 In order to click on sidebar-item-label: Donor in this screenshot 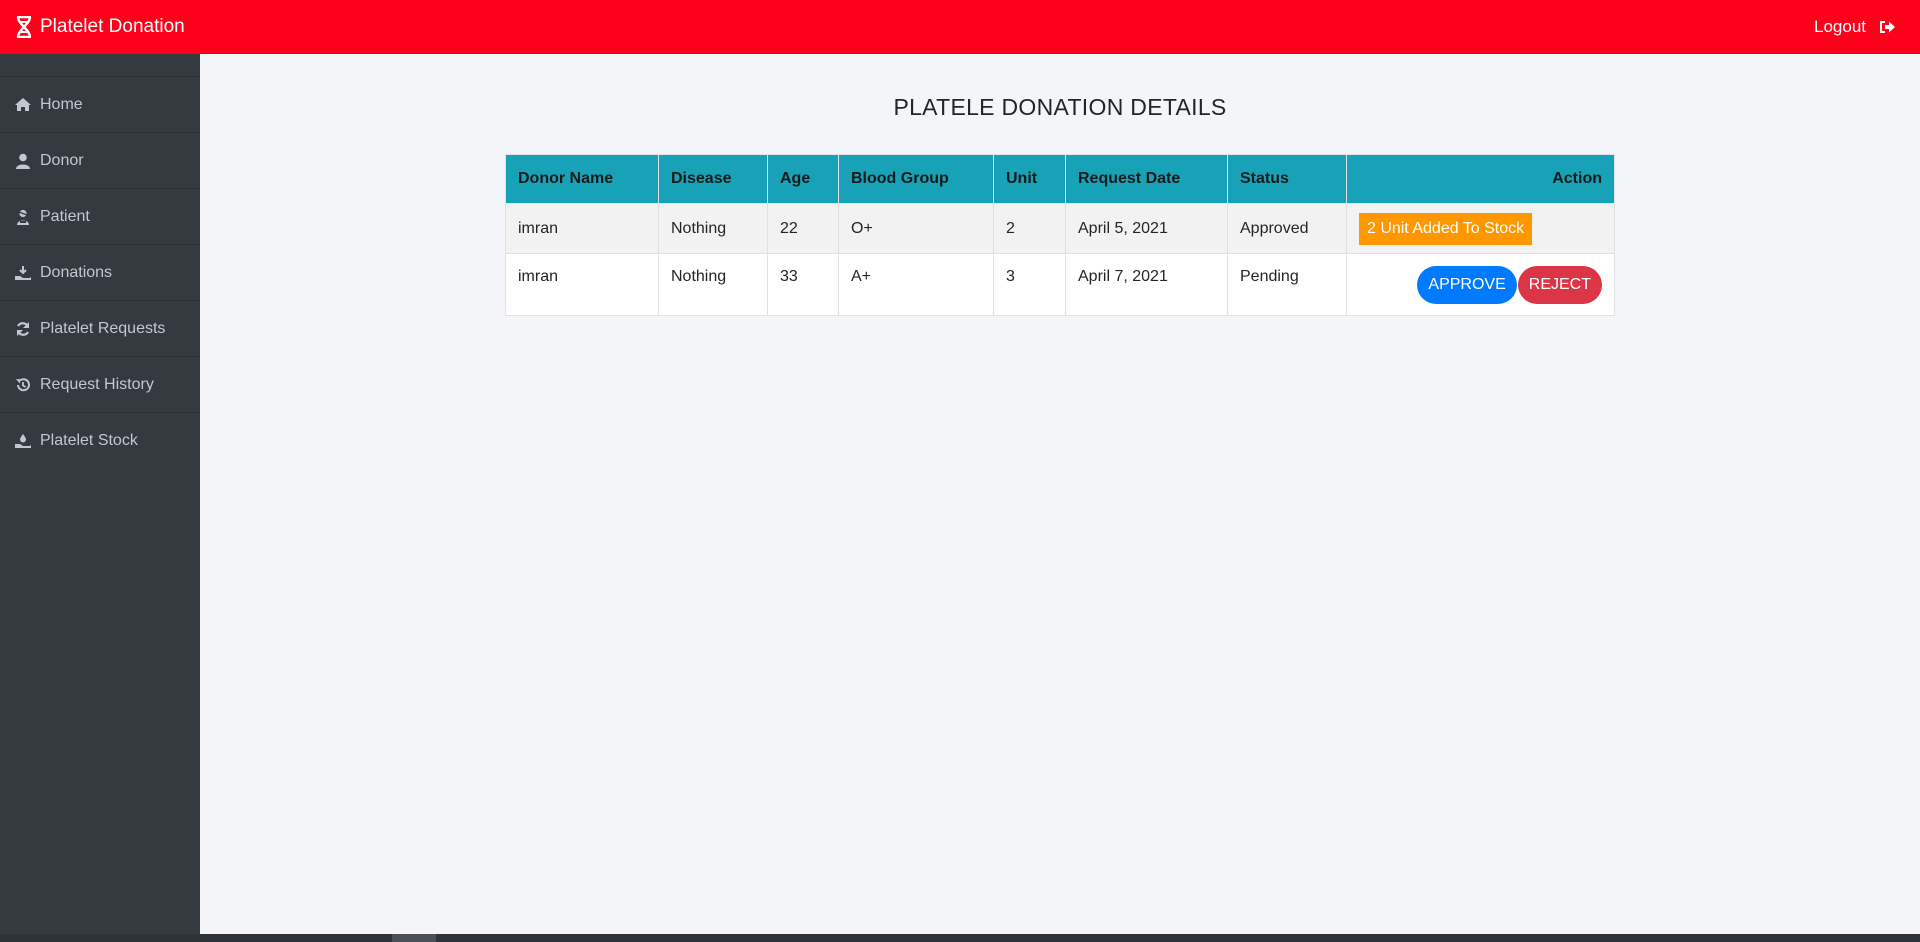, I will do `click(62, 160)`.